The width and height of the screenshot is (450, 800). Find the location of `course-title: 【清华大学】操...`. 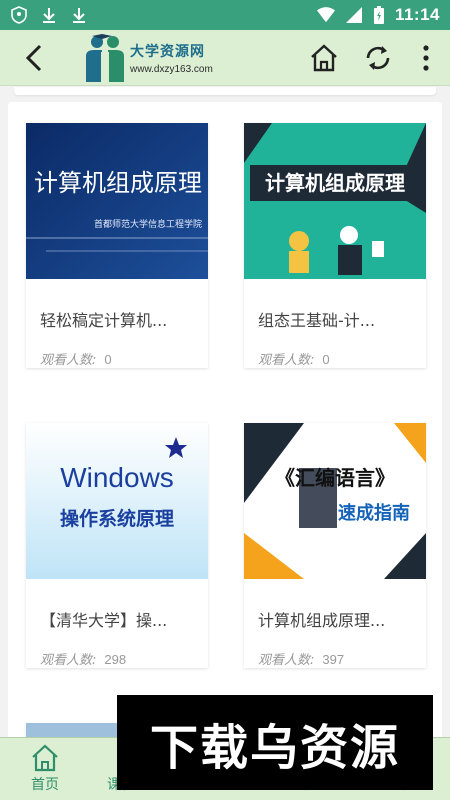

course-title: 【清华大学】操... is located at coordinates (104, 620).